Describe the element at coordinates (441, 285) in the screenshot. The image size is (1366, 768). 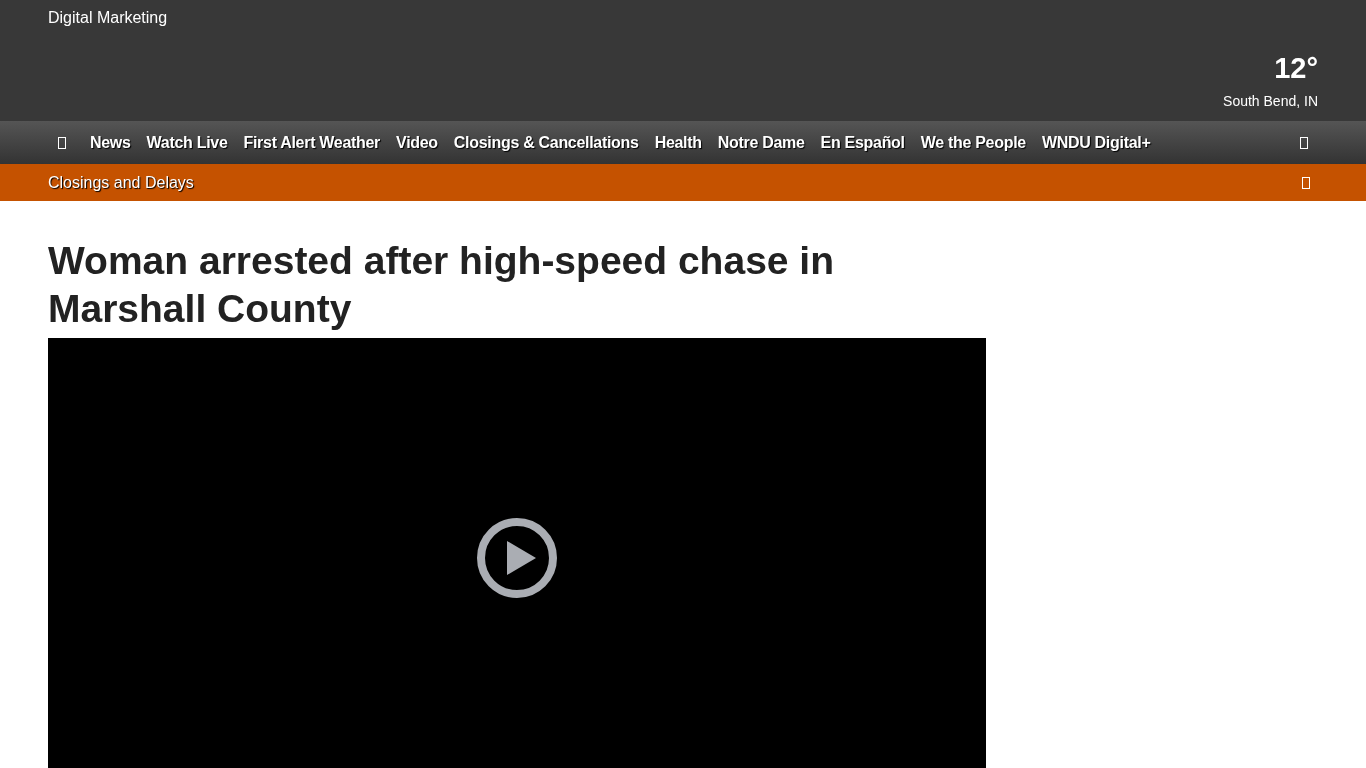
I see `article-headline: Woman arrested after high-speed chase in Marshall County` at that location.